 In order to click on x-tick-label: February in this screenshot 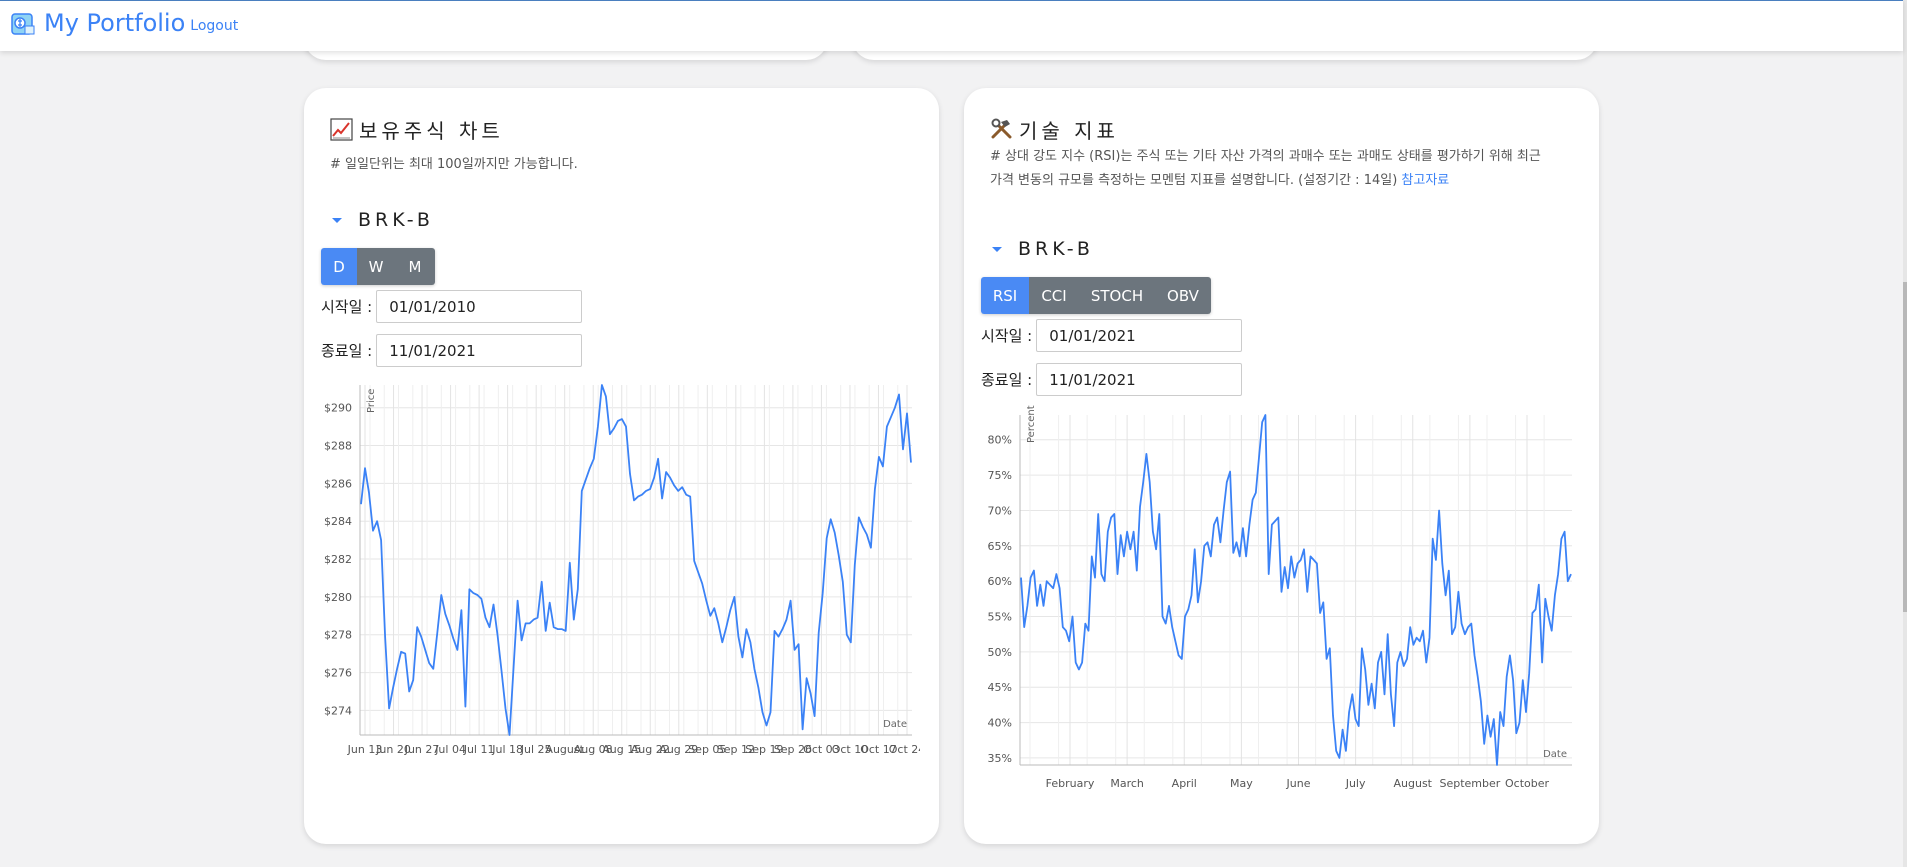, I will do `click(1070, 783)`.